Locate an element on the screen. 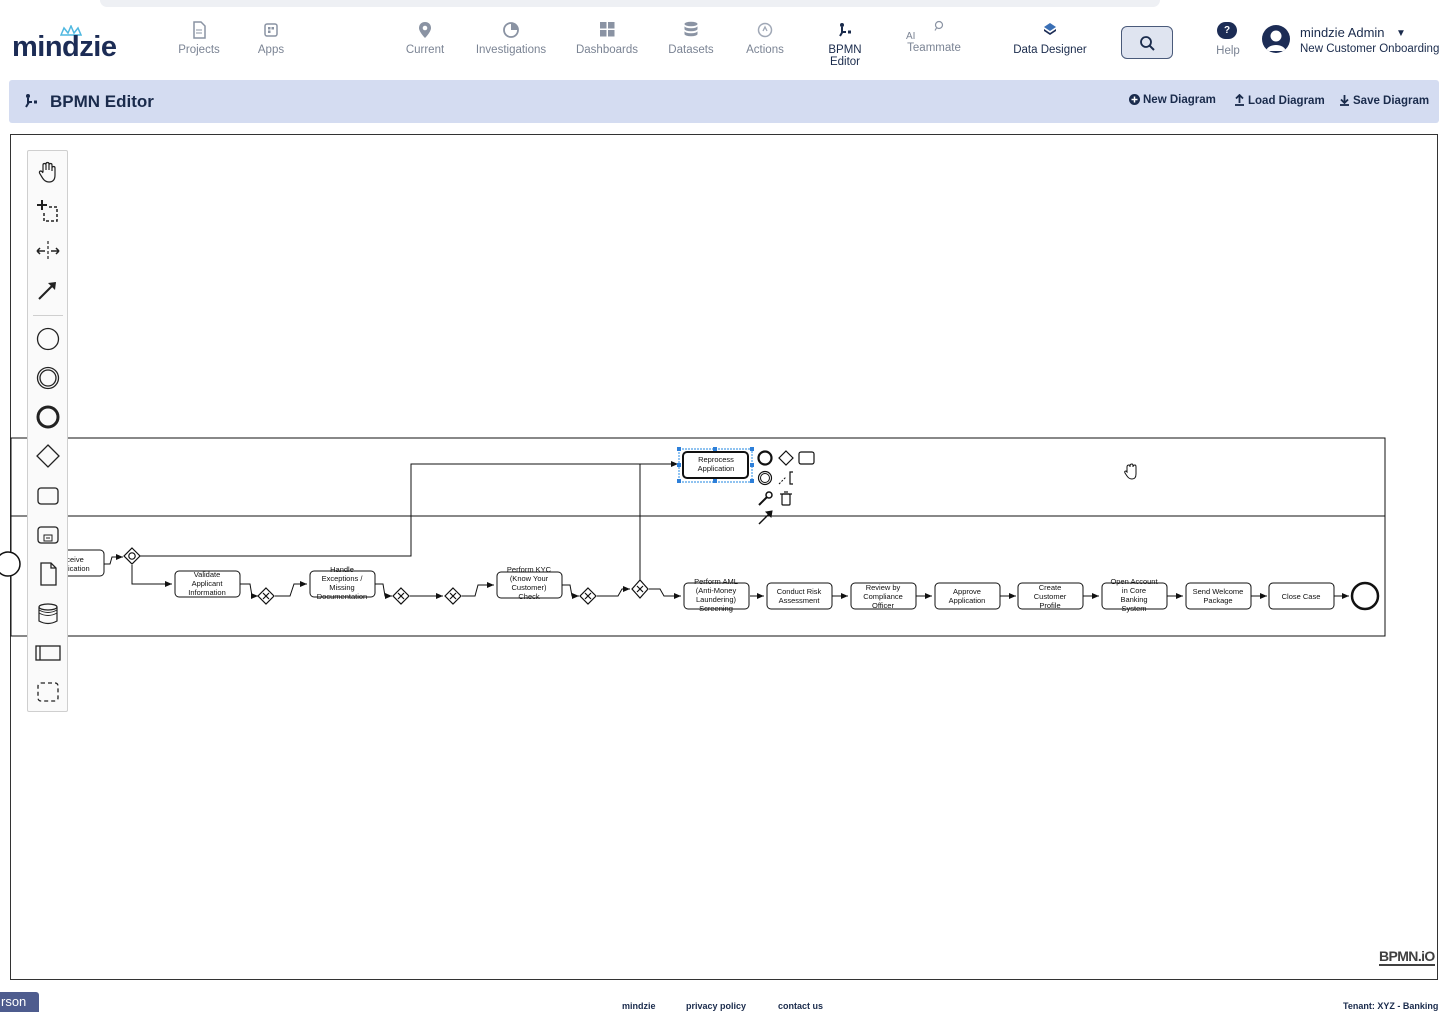 The image size is (1442, 1012). label-approve-1: Approve is located at coordinates (967, 591).